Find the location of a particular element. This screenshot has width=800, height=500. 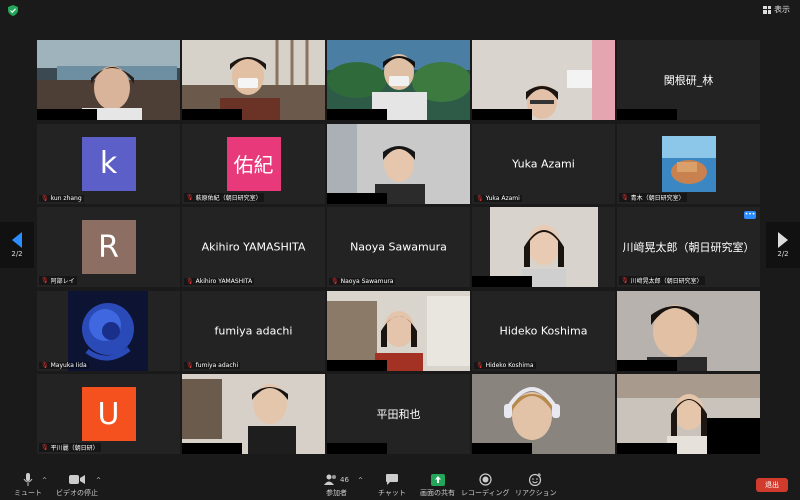

view-button: 表示 is located at coordinates (776, 9).